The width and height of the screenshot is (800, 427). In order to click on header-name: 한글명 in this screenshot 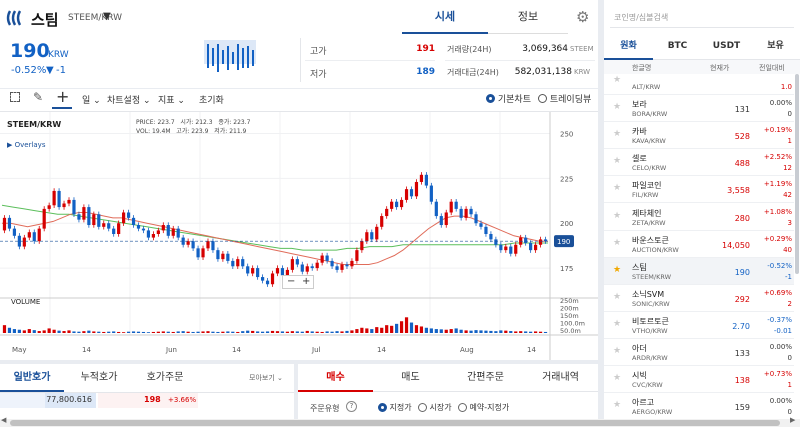, I will do `click(641, 68)`.